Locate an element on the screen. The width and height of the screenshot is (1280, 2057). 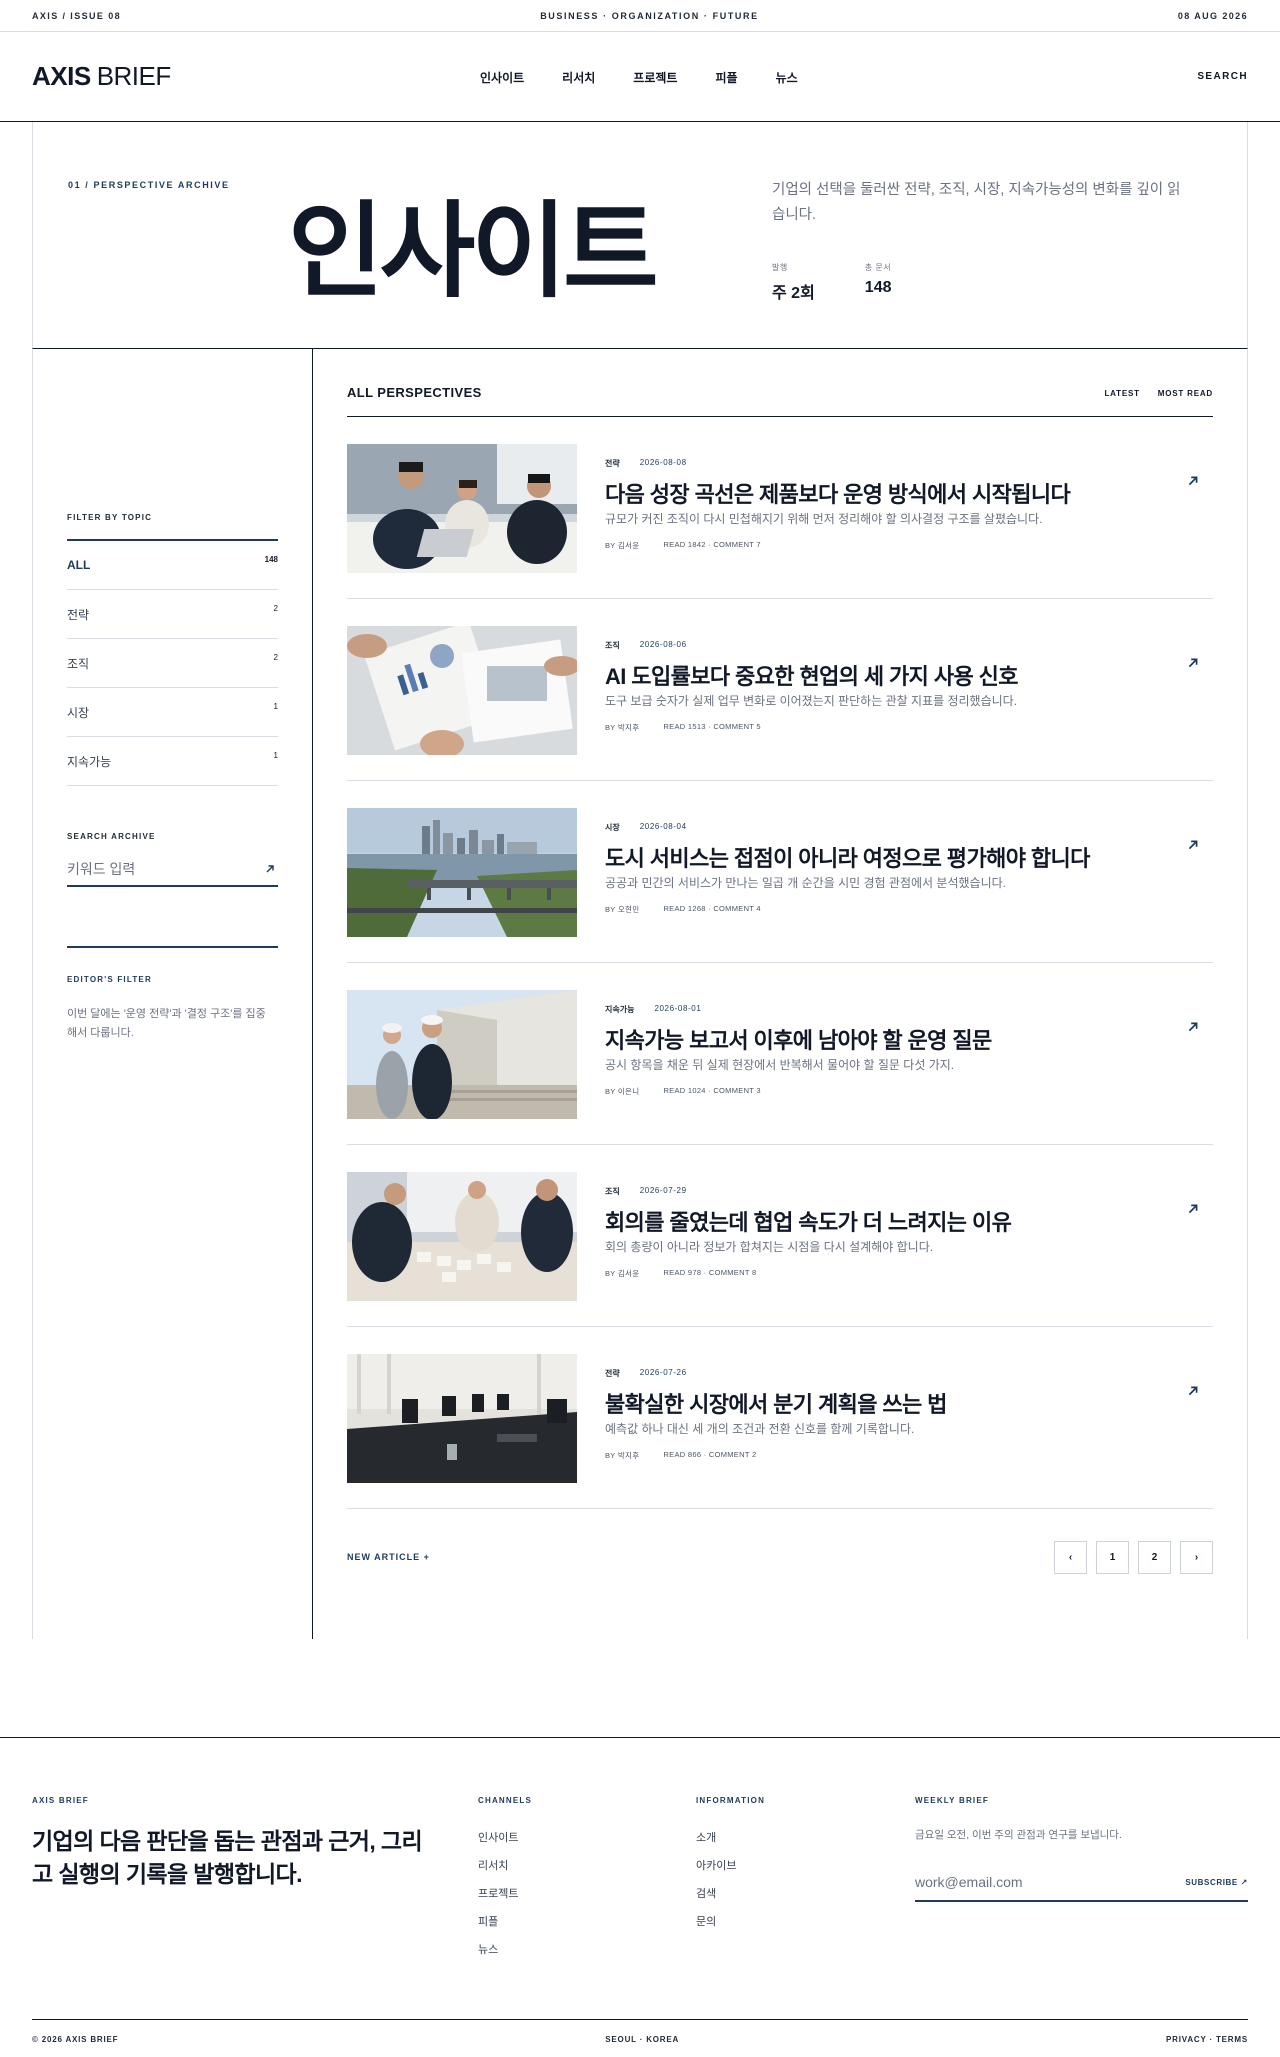
sort-options: LATEST MOST READ is located at coordinates (1158, 394).